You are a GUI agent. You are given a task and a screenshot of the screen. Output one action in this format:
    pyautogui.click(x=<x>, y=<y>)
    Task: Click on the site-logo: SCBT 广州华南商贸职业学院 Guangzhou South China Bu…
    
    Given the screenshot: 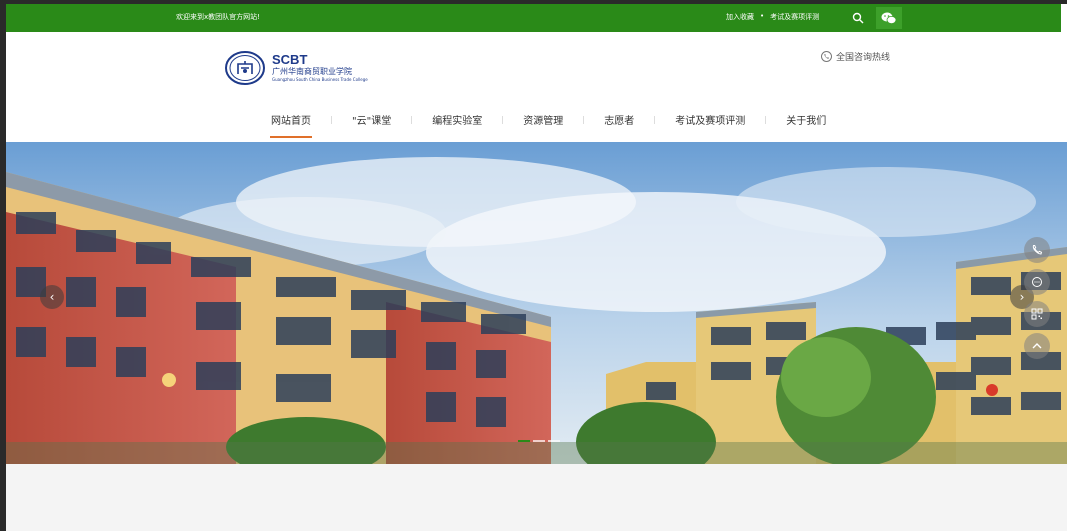 What is the action you would take?
    pyautogui.click(x=296, y=68)
    